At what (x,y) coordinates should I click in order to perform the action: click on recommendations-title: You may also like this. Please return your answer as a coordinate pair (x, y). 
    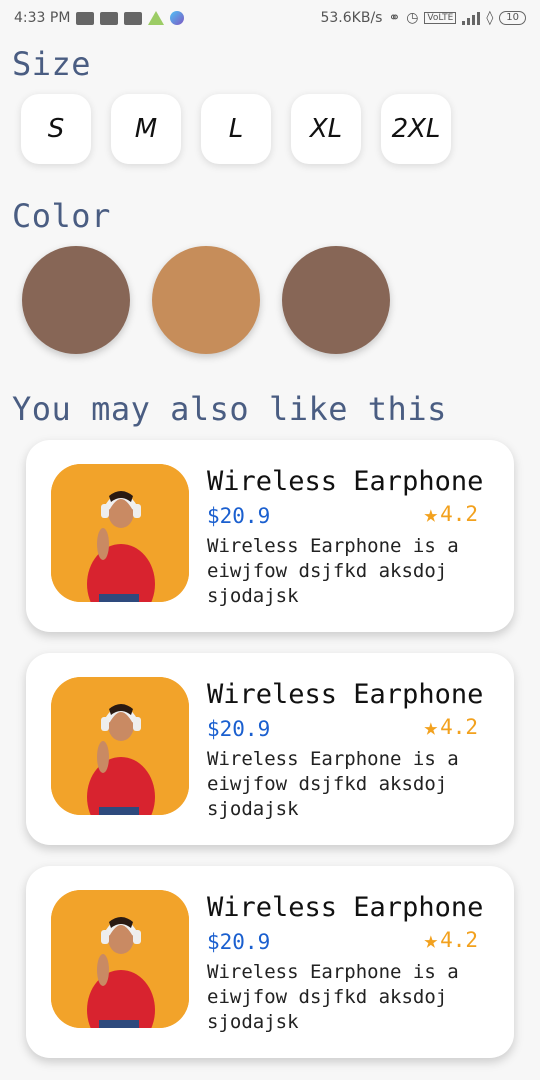
    Looking at the image, I should click on (229, 409).